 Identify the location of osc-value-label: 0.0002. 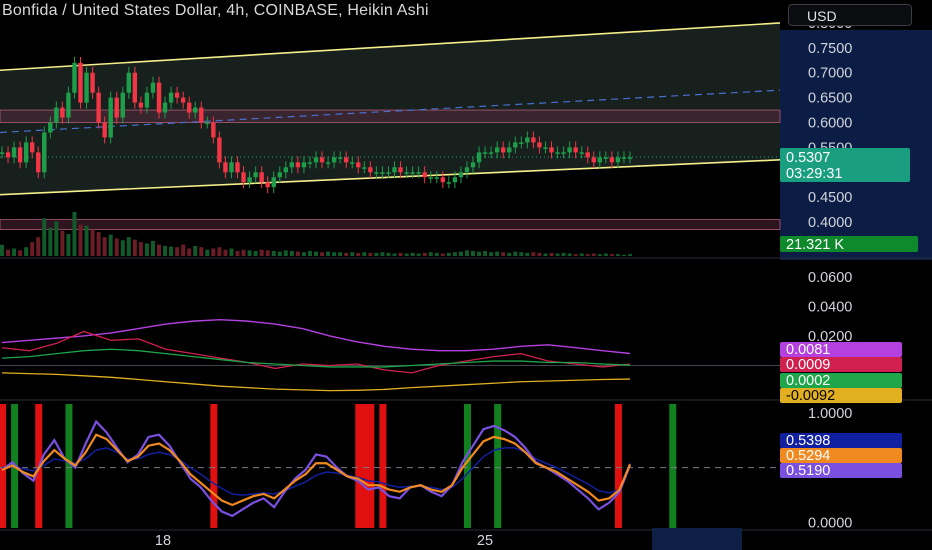
(808, 381).